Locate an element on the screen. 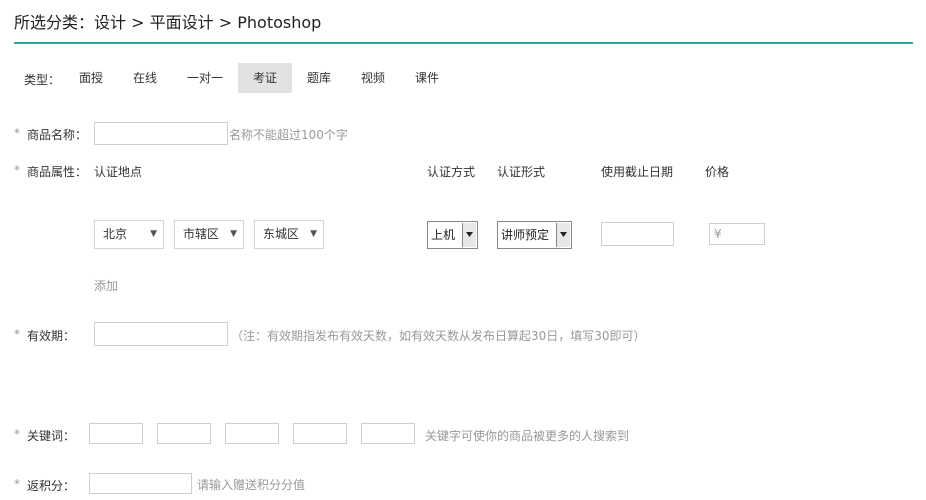 The height and width of the screenshot is (500, 926). product-name-input is located at coordinates (161, 133).